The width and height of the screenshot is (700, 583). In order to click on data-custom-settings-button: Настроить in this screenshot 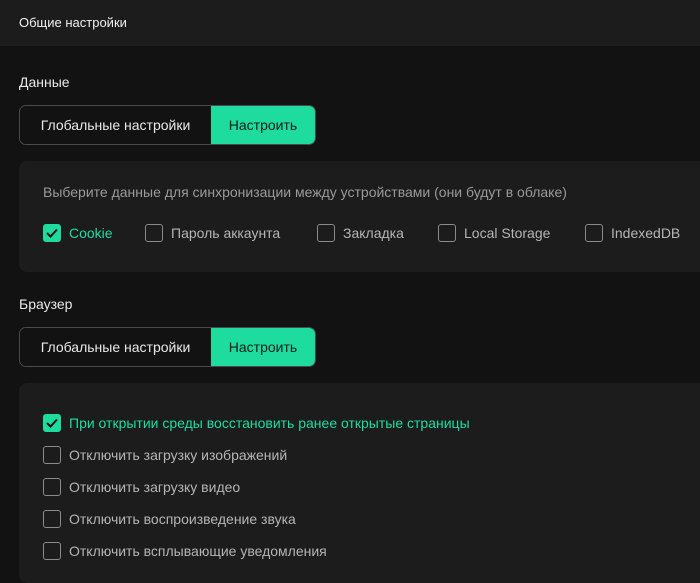, I will do `click(263, 125)`.